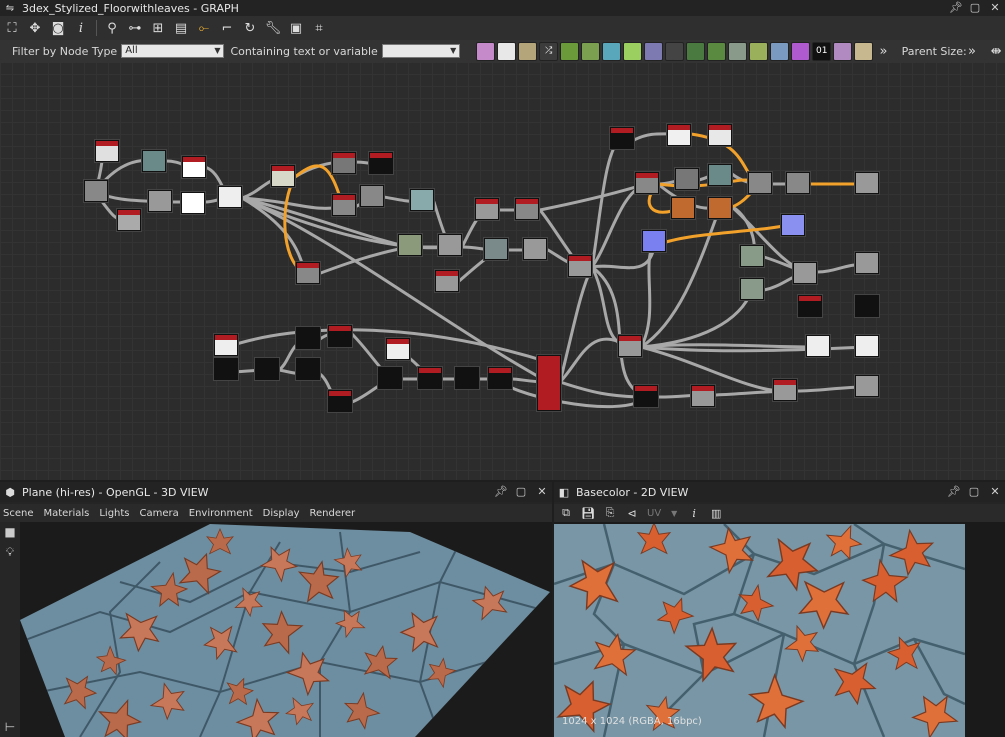 This screenshot has width=1005, height=737. Describe the element at coordinates (112, 28) in the screenshot. I see `search-icon: ⚲` at that location.